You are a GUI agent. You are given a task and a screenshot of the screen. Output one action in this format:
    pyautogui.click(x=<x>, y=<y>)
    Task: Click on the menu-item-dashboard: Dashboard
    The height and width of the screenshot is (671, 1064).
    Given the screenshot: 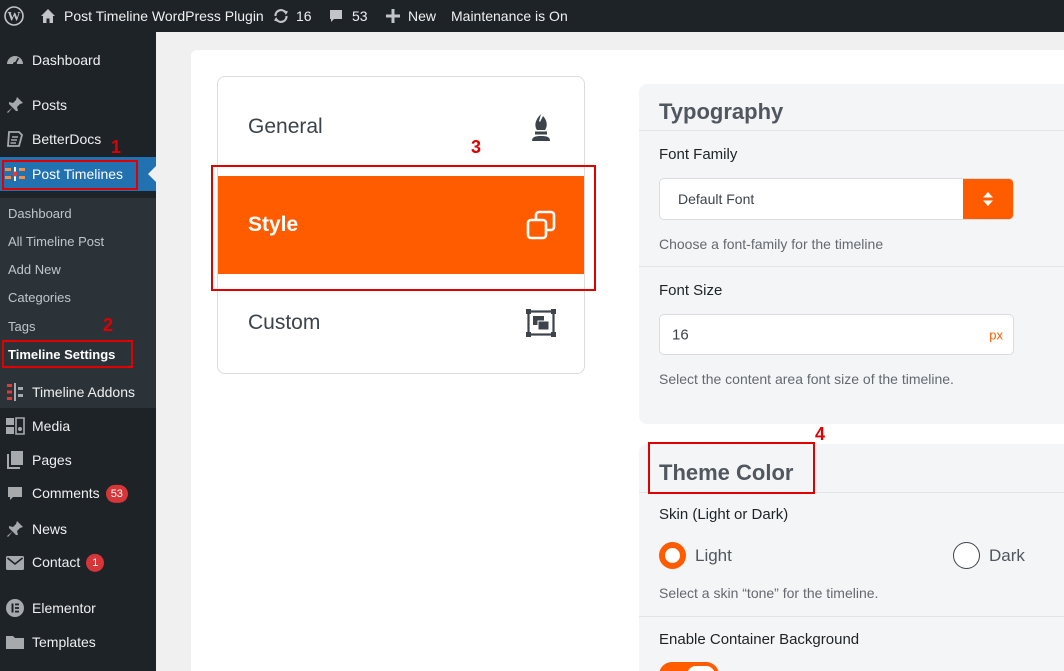 What is the action you would take?
    pyautogui.click(x=78, y=60)
    